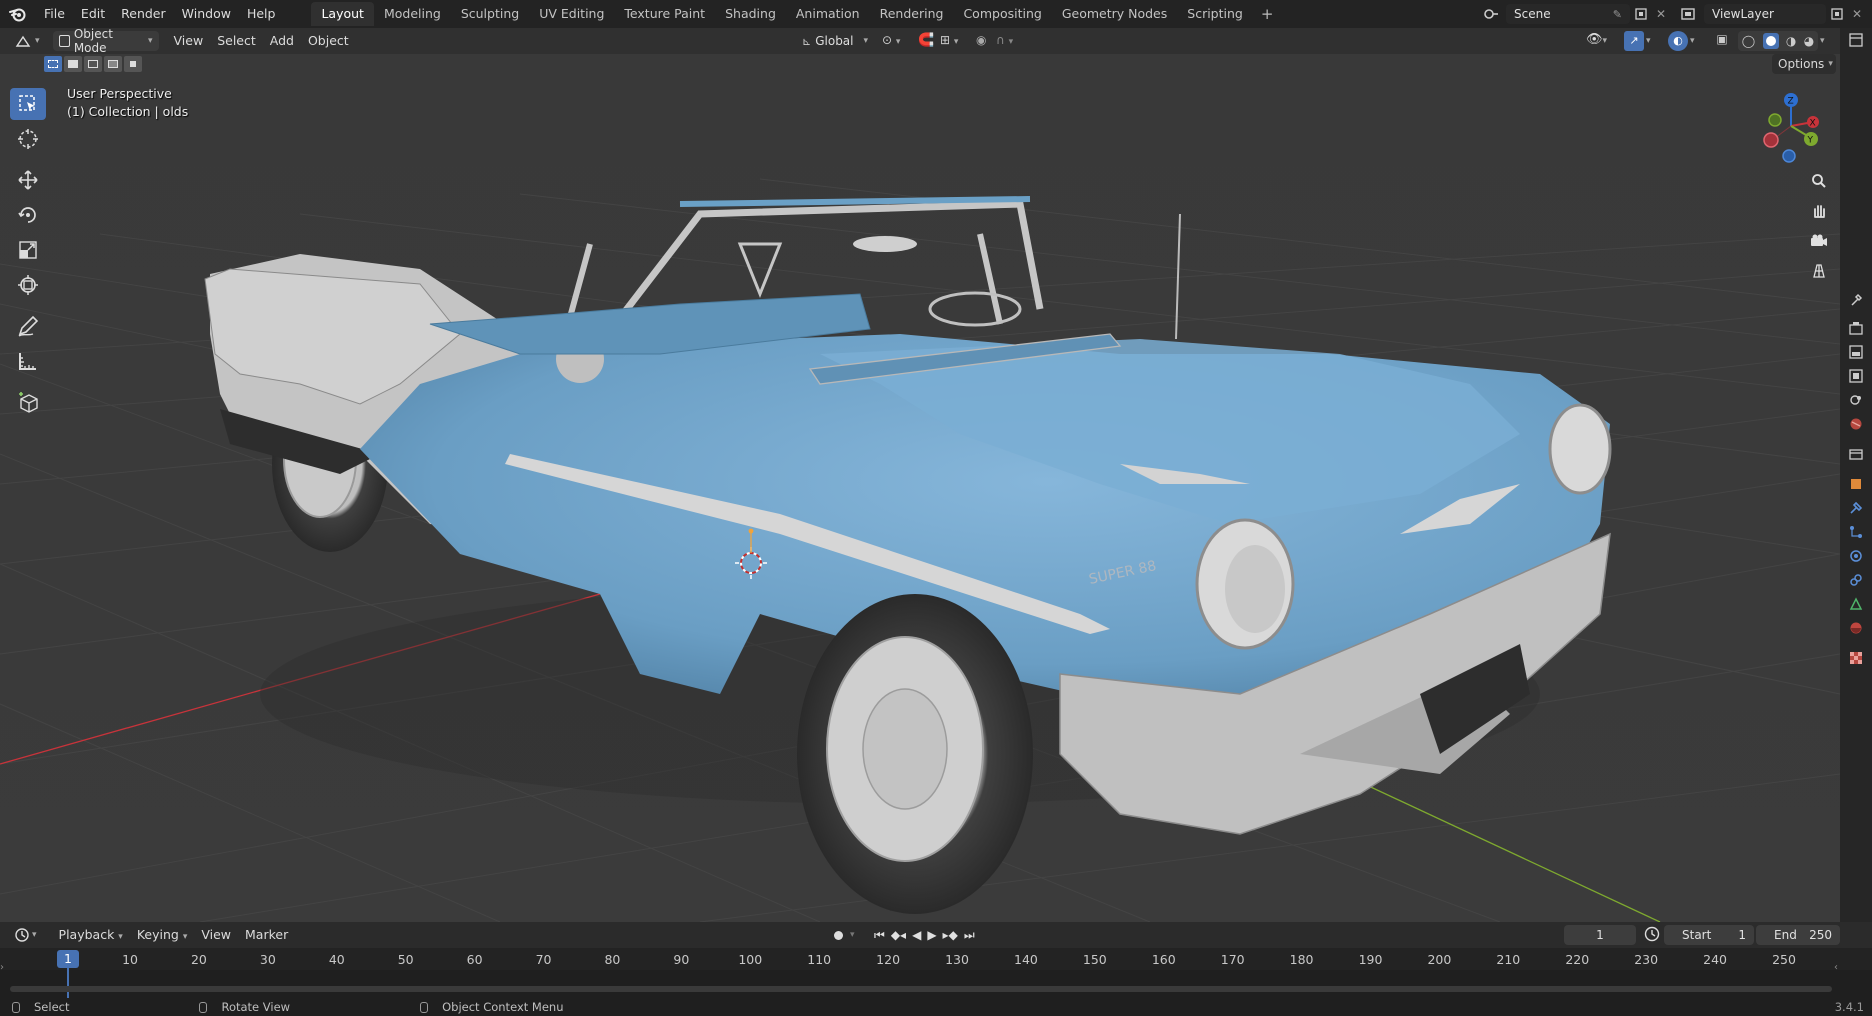 Image resolution: width=1872 pixels, height=1016 pixels. What do you see at coordinates (28, 361) in the screenshot?
I see `measure-tool` at bounding box center [28, 361].